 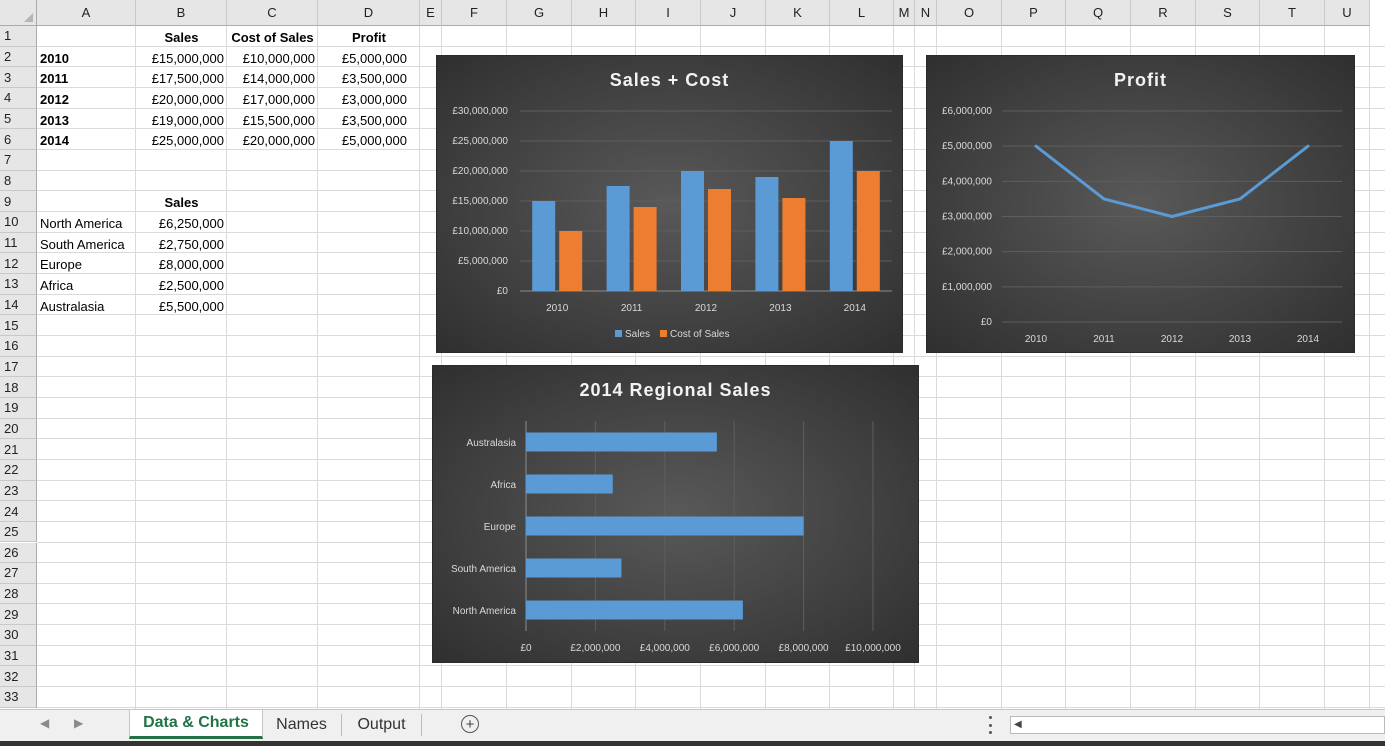 I want to click on row-header: 28, so click(x=18, y=594).